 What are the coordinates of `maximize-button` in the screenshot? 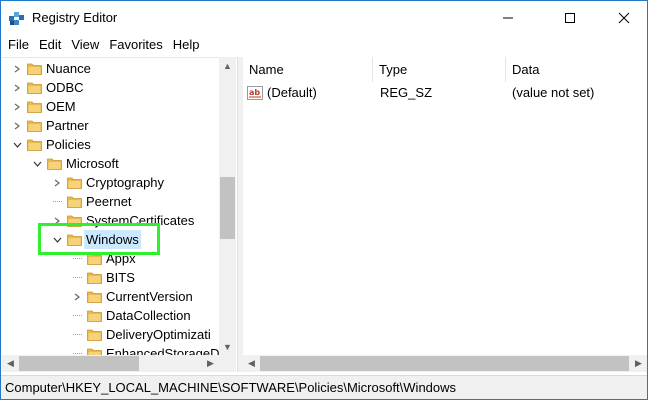 It's located at (570, 17).